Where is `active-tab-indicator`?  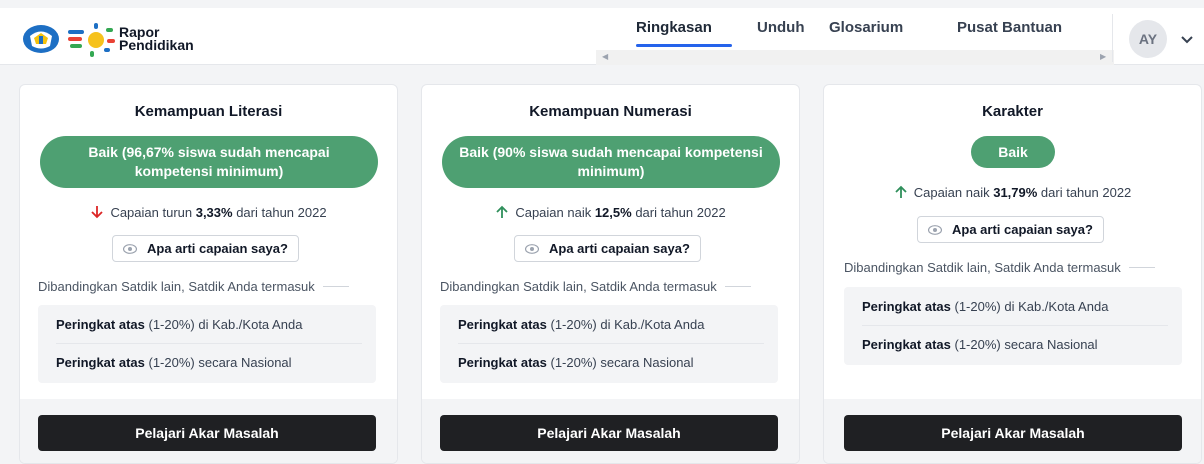
active-tab-indicator is located at coordinates (684, 45).